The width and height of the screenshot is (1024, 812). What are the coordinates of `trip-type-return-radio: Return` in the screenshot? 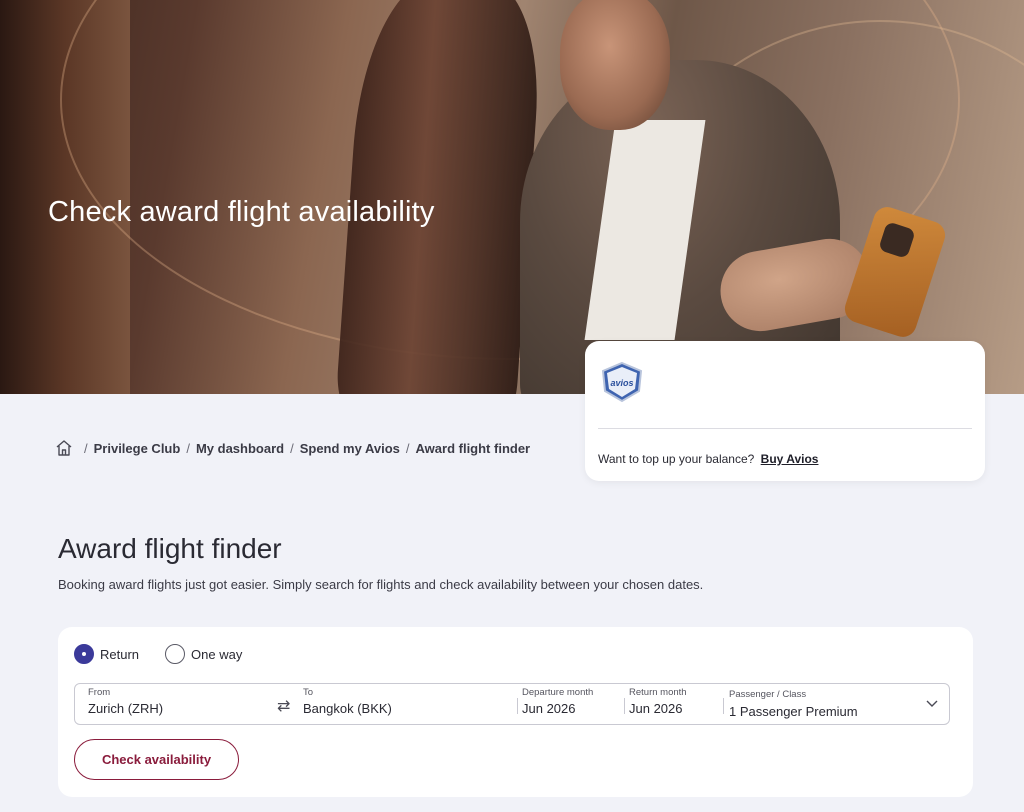 It's located at (106, 654).